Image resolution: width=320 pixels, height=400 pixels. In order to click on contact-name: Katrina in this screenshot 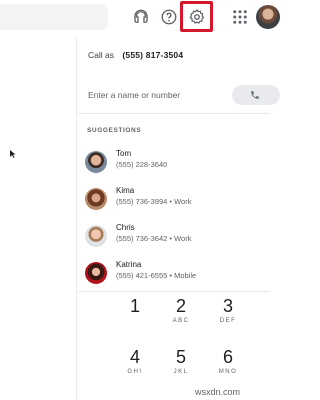, I will do `click(129, 264)`.